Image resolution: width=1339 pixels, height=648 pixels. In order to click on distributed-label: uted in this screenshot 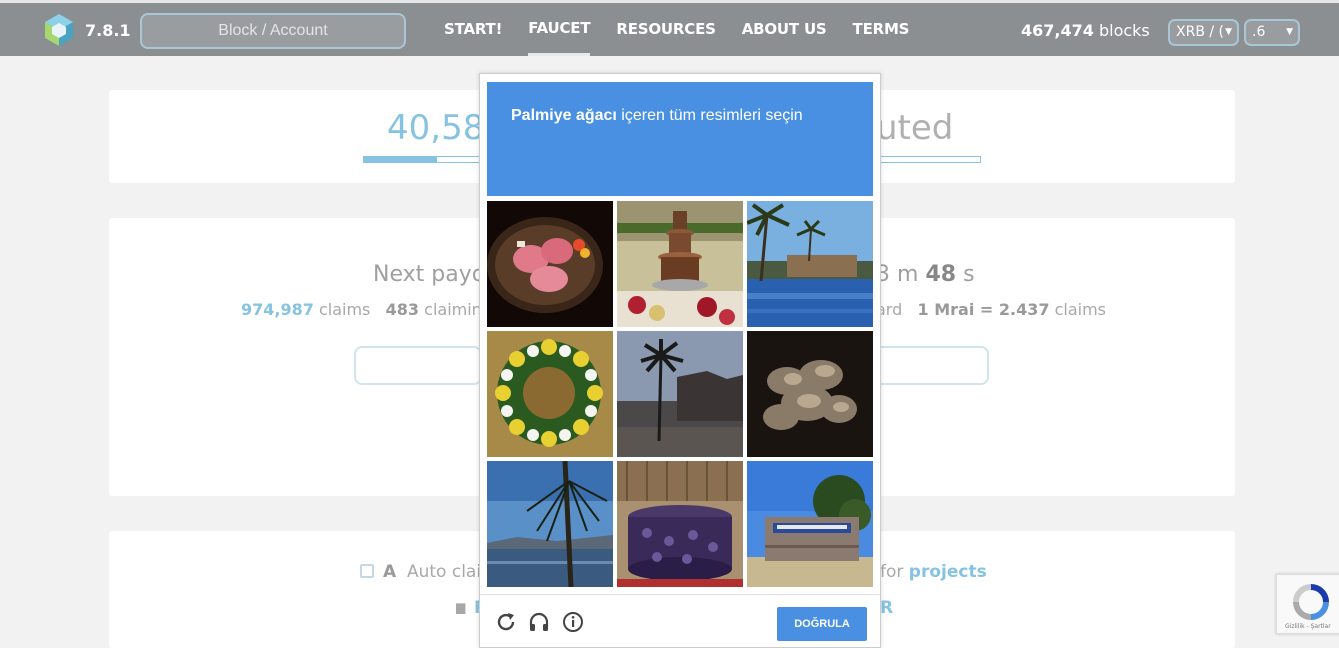, I will do `click(915, 128)`.